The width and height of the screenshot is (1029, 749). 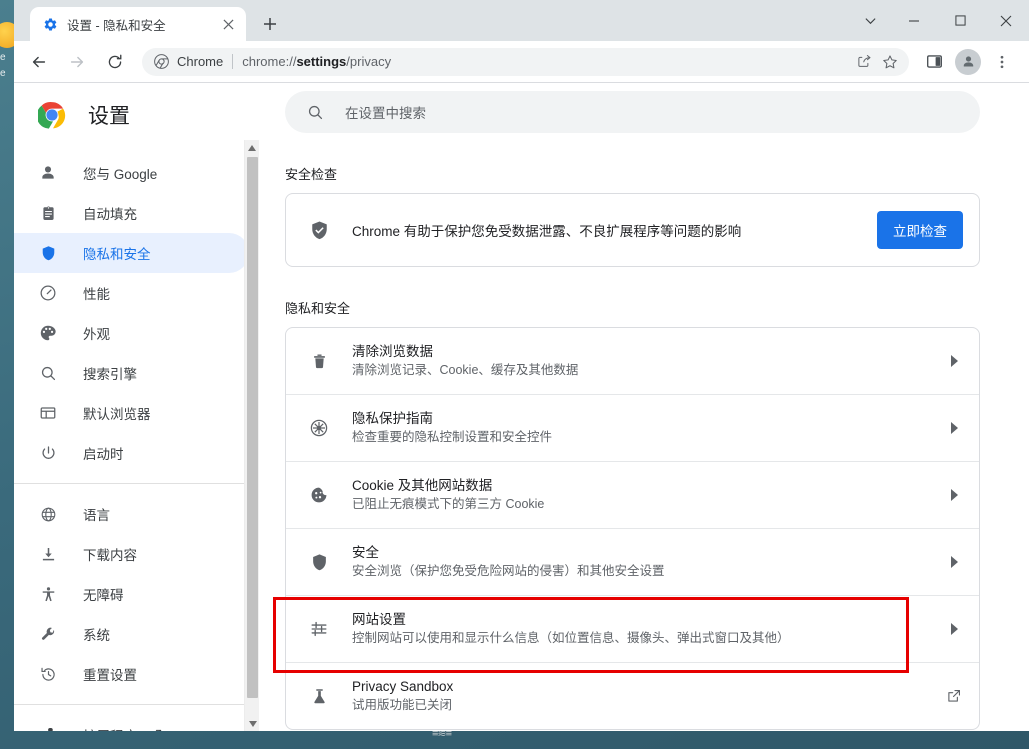 I want to click on settings-brand: 设置, so click(x=136, y=115).